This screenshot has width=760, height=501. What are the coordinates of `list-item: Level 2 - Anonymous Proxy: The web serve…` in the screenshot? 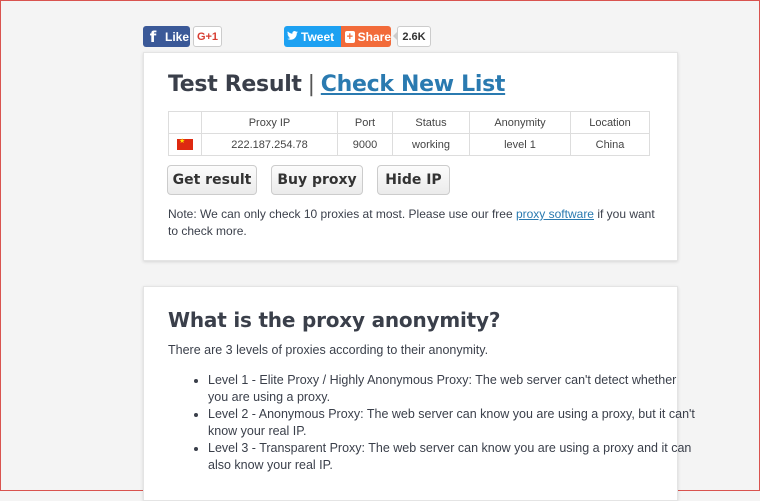 It's located at (453, 423).